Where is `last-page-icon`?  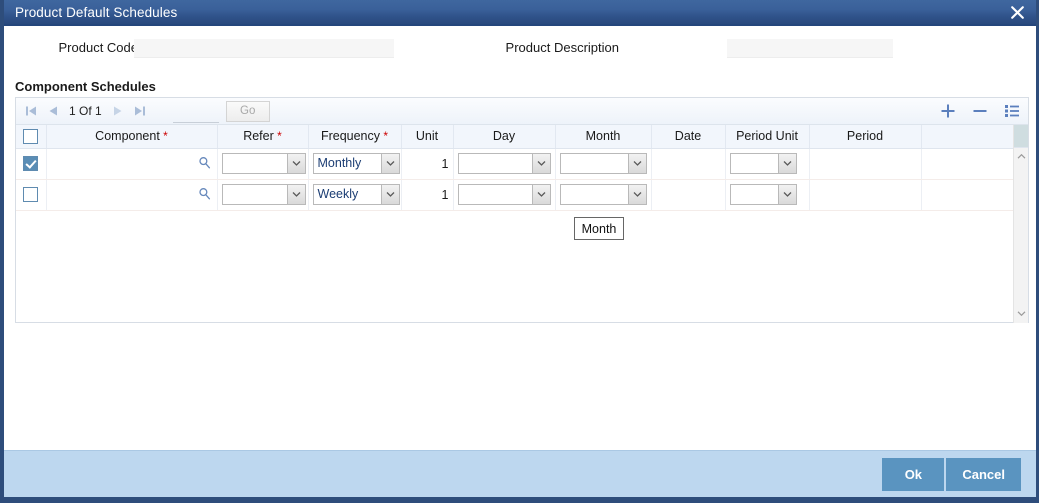 last-page-icon is located at coordinates (140, 111).